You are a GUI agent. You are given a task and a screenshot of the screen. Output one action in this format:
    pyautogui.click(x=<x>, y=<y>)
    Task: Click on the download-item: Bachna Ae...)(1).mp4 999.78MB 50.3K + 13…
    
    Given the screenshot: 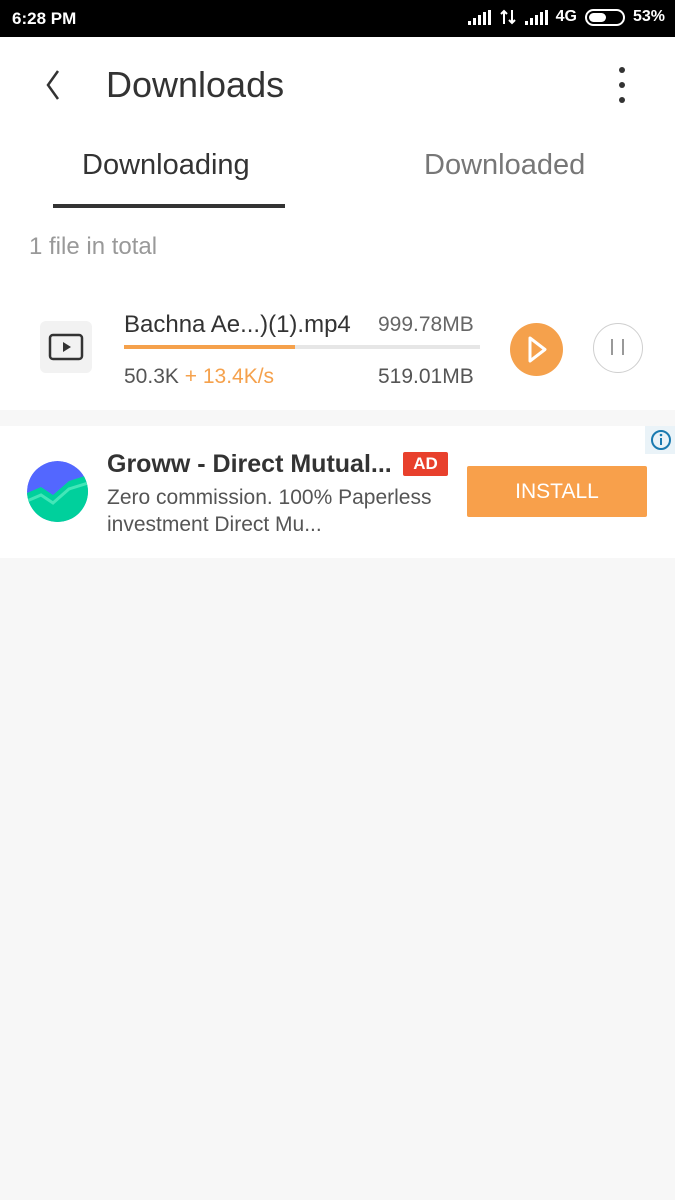 What is the action you would take?
    pyautogui.click(x=337, y=348)
    